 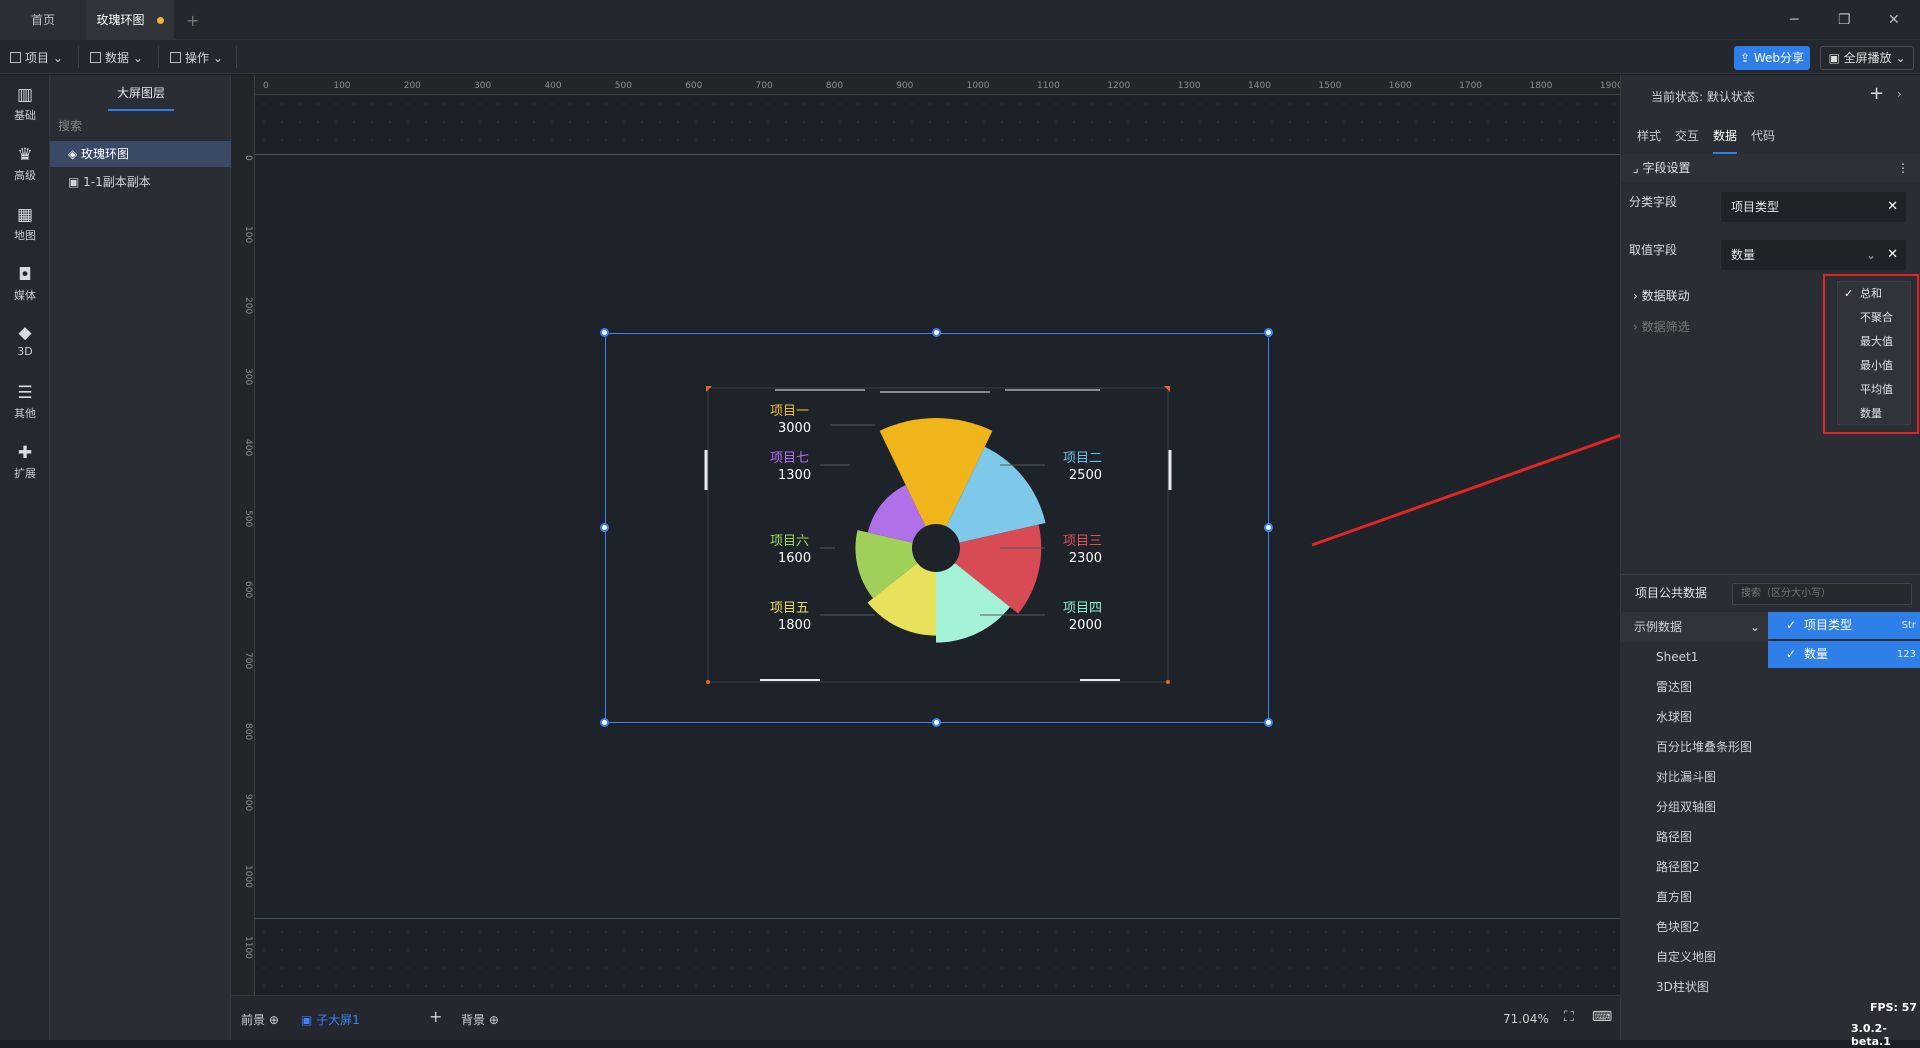 I want to click on tab-subscreen: ▣ 子大屏1, so click(x=330, y=1019).